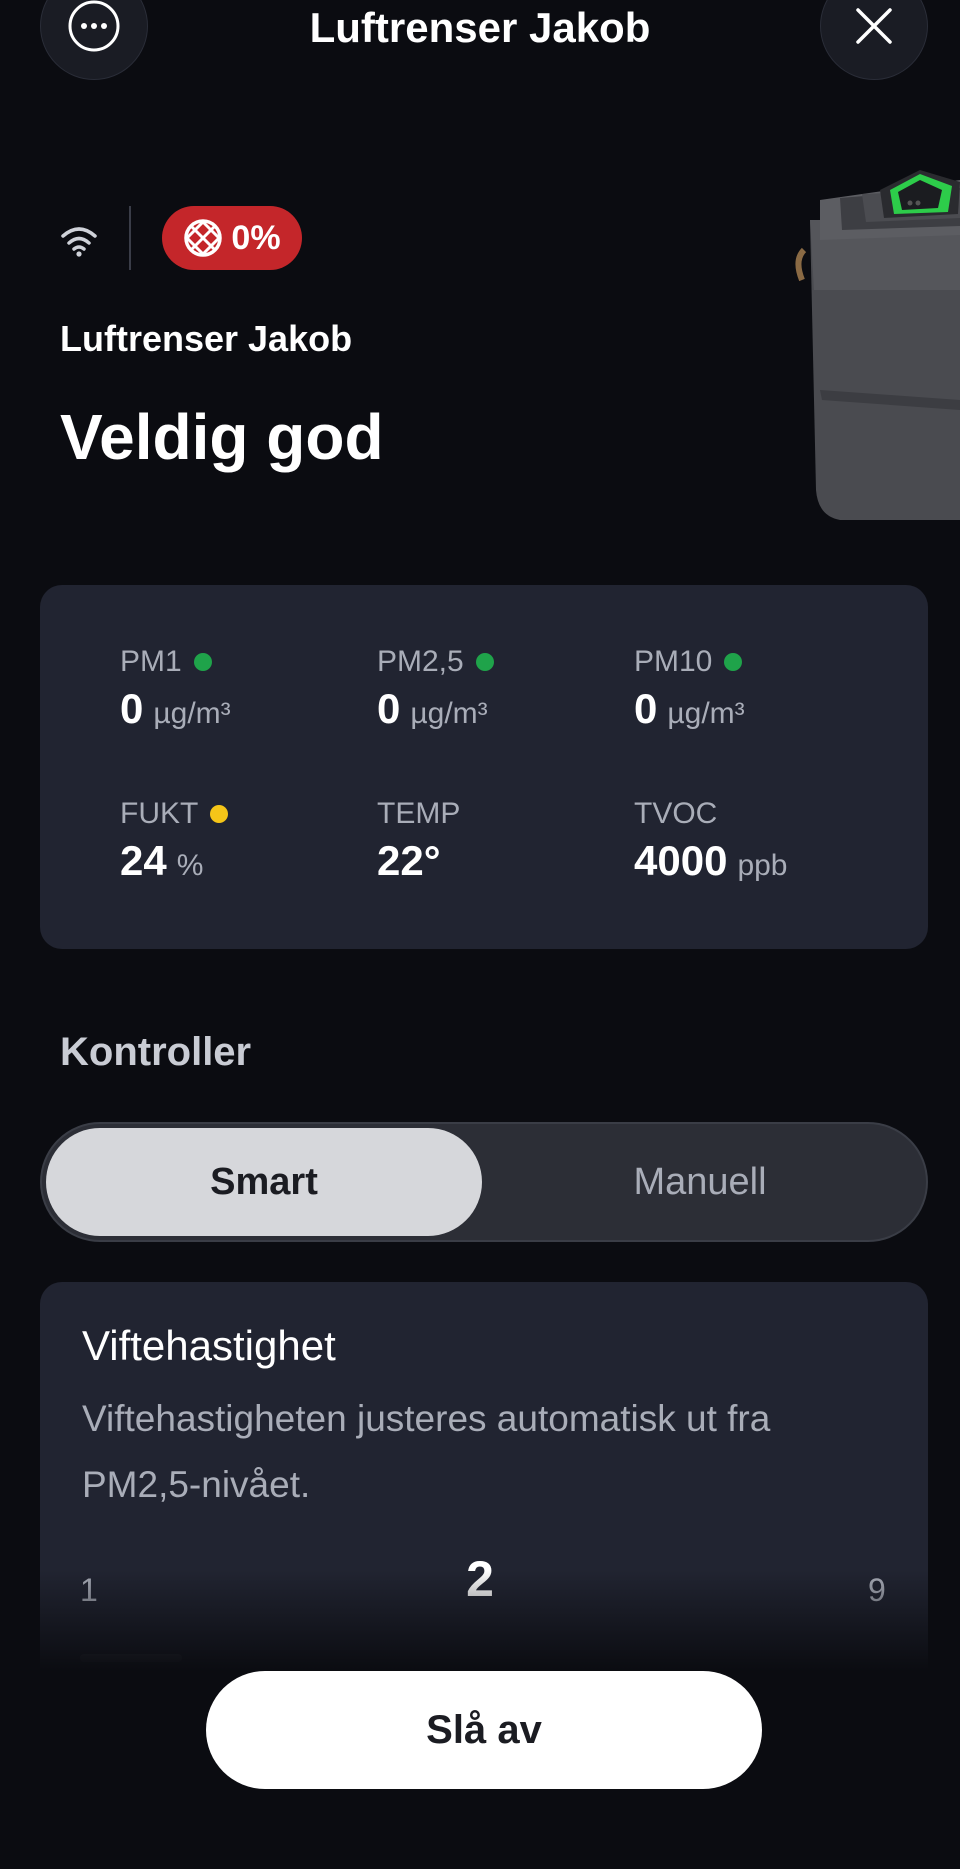  I want to click on controls-title: Kontroller, so click(156, 1052).